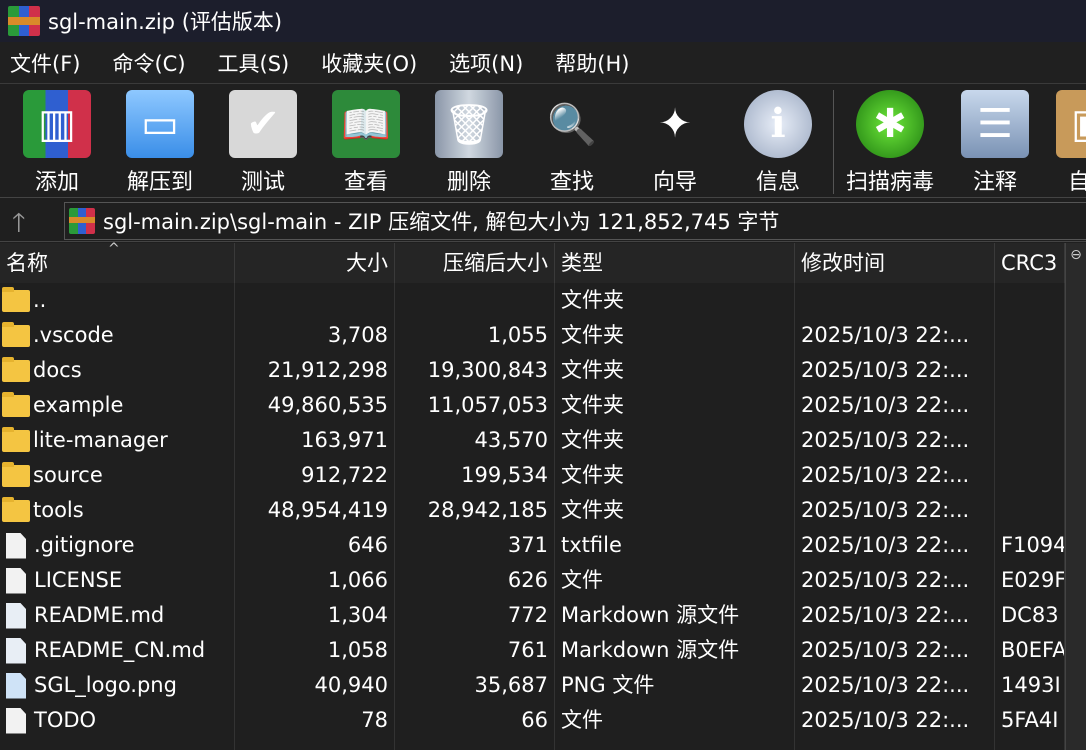 Image resolution: width=1086 pixels, height=750 pixels. Describe the element at coordinates (315, 685) in the screenshot. I see `cell-size: 40,940` at that location.